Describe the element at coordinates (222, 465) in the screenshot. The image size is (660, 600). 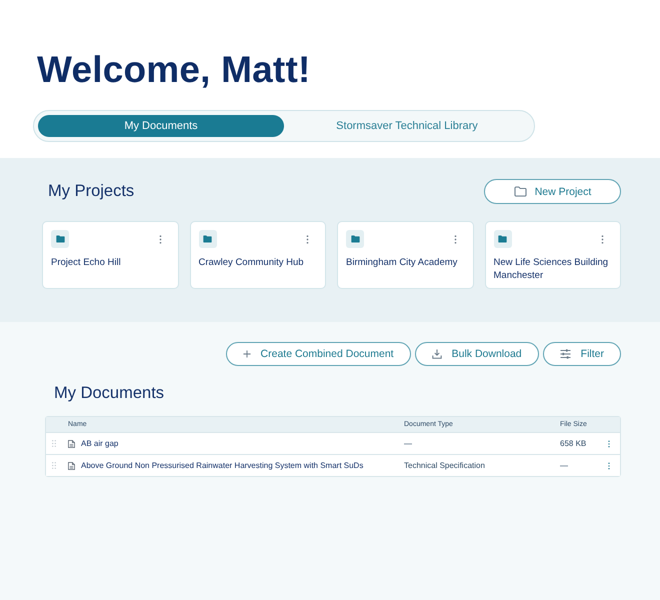
I see `document-name: Above Ground Non Pressurised Rainwater Harvesting System with Smart SuDs` at that location.